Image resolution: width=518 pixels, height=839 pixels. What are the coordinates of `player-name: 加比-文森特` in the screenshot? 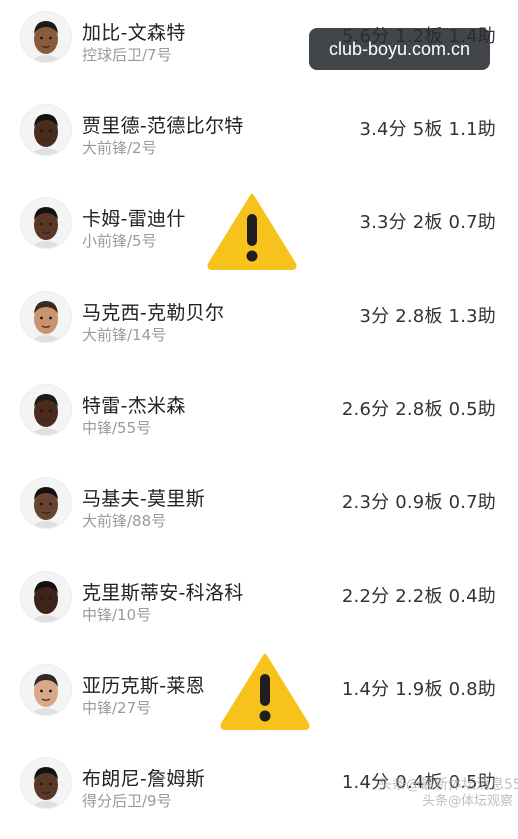 It's located at (134, 33).